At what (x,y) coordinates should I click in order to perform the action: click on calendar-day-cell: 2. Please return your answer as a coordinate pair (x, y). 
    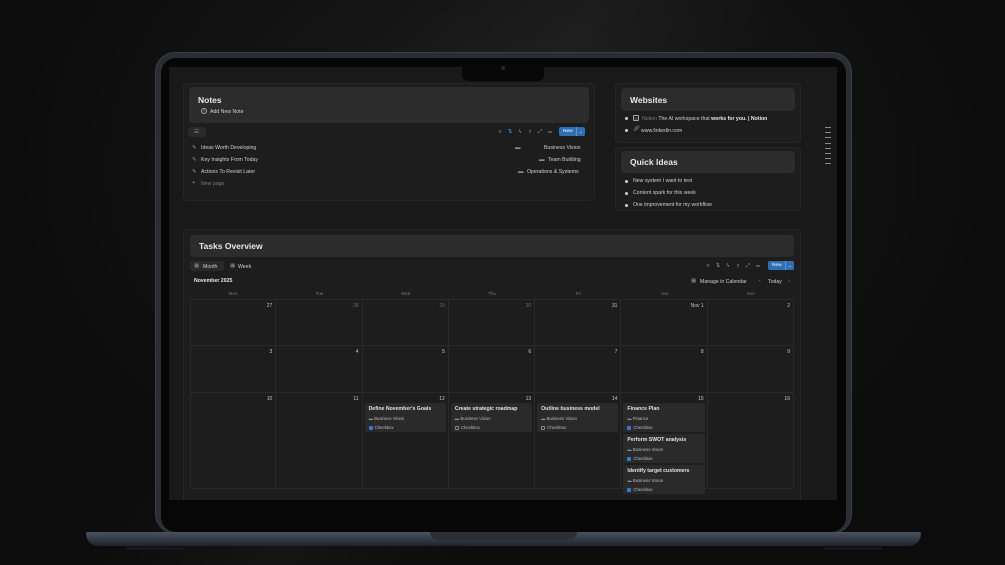
    Looking at the image, I should click on (750, 322).